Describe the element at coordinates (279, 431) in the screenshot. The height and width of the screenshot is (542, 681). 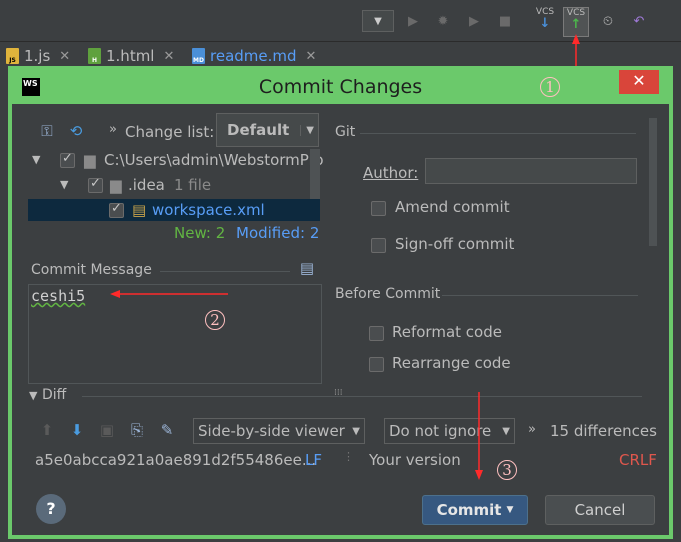
I see `viewer-select: Side-by-side viewer ▼` at that location.